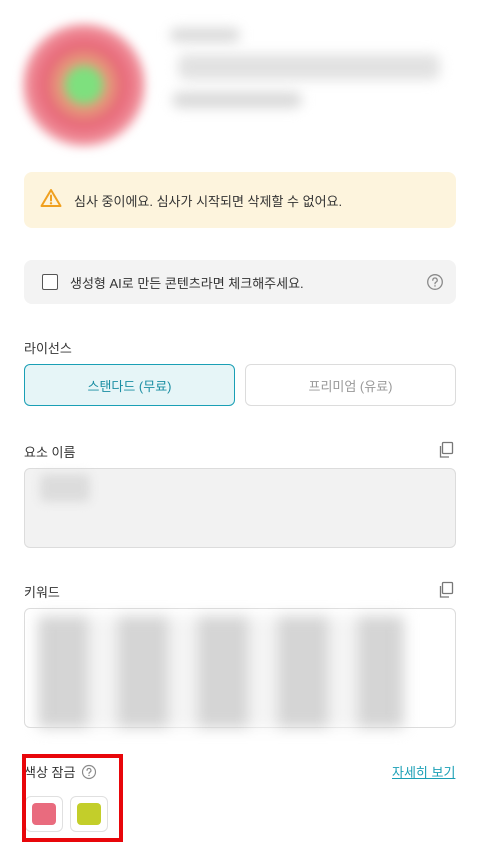 The height and width of the screenshot is (848, 480). I want to click on ai-content-label: 생성형 AI로 만든 콘텐츠라면 체크해주세요., so click(187, 282).